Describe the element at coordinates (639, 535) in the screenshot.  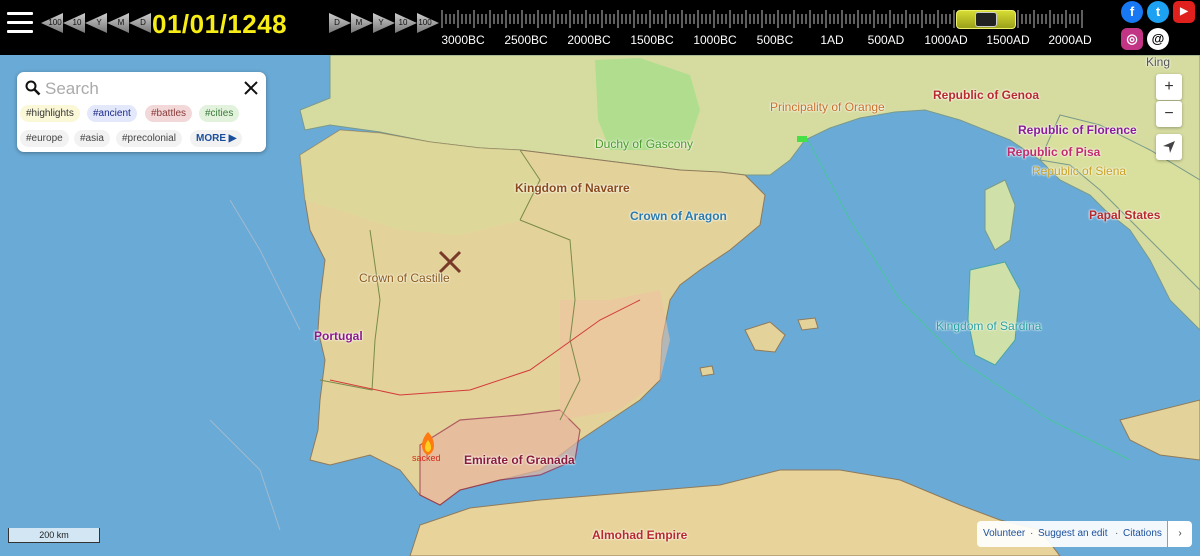
I see `label-almohad-empire: Almohad Empire` at that location.